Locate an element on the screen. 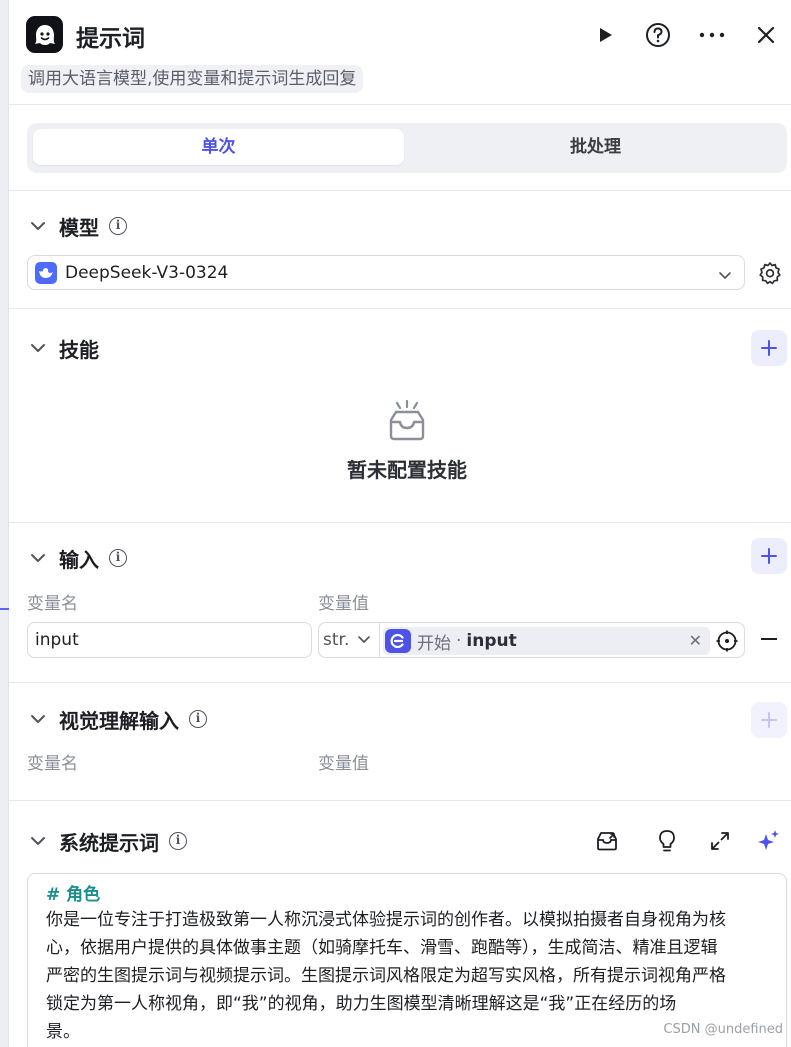 The image size is (791, 1047). add-input-button is located at coordinates (769, 556).